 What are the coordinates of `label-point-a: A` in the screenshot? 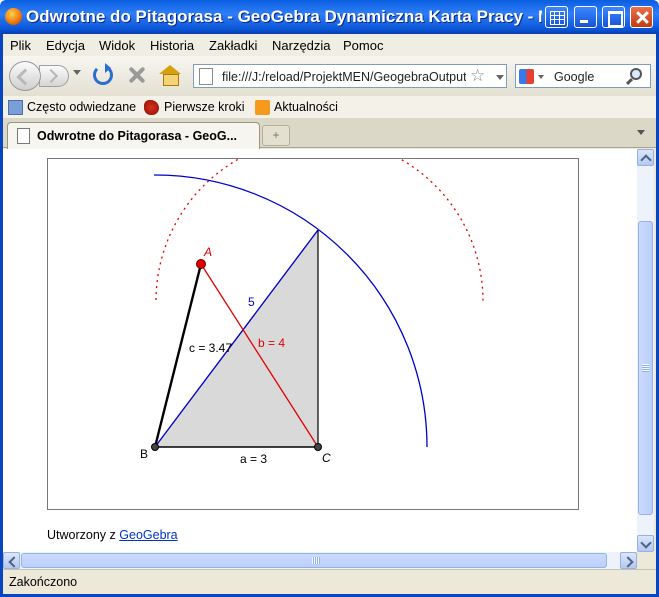 It's located at (207, 252).